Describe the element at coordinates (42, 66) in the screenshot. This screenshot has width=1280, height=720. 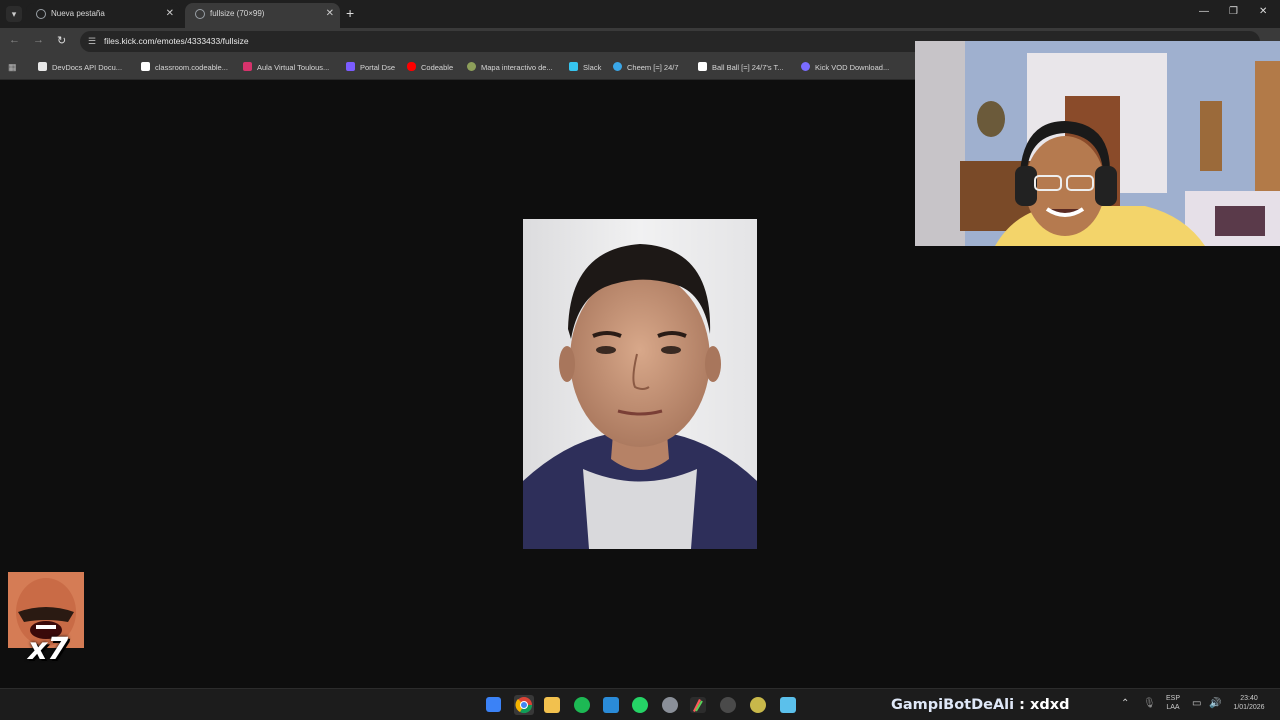
I see `devdocs-icon` at that location.